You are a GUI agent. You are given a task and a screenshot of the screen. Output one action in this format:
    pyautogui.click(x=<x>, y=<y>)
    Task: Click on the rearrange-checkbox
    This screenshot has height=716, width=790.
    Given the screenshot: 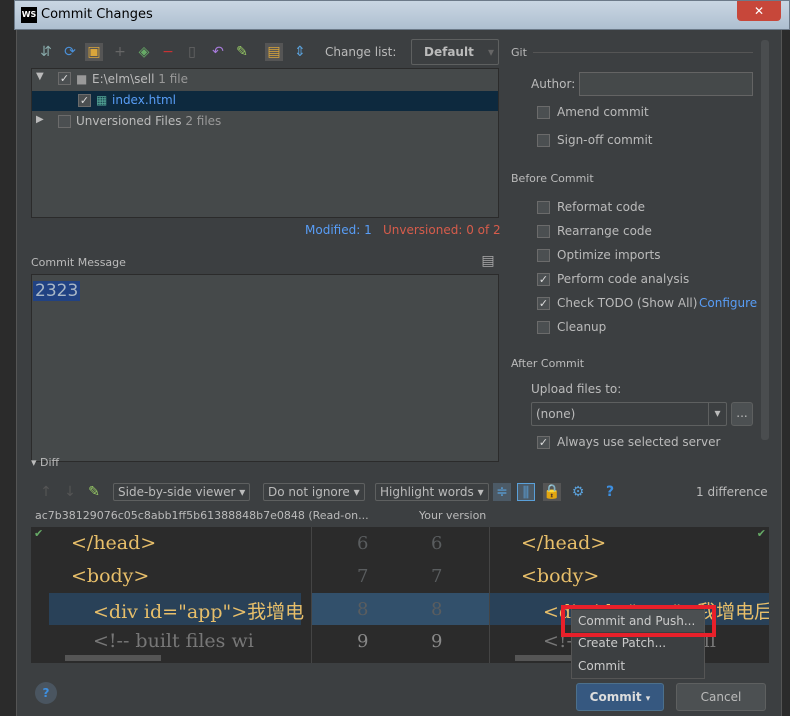 What is the action you would take?
    pyautogui.click(x=543, y=231)
    